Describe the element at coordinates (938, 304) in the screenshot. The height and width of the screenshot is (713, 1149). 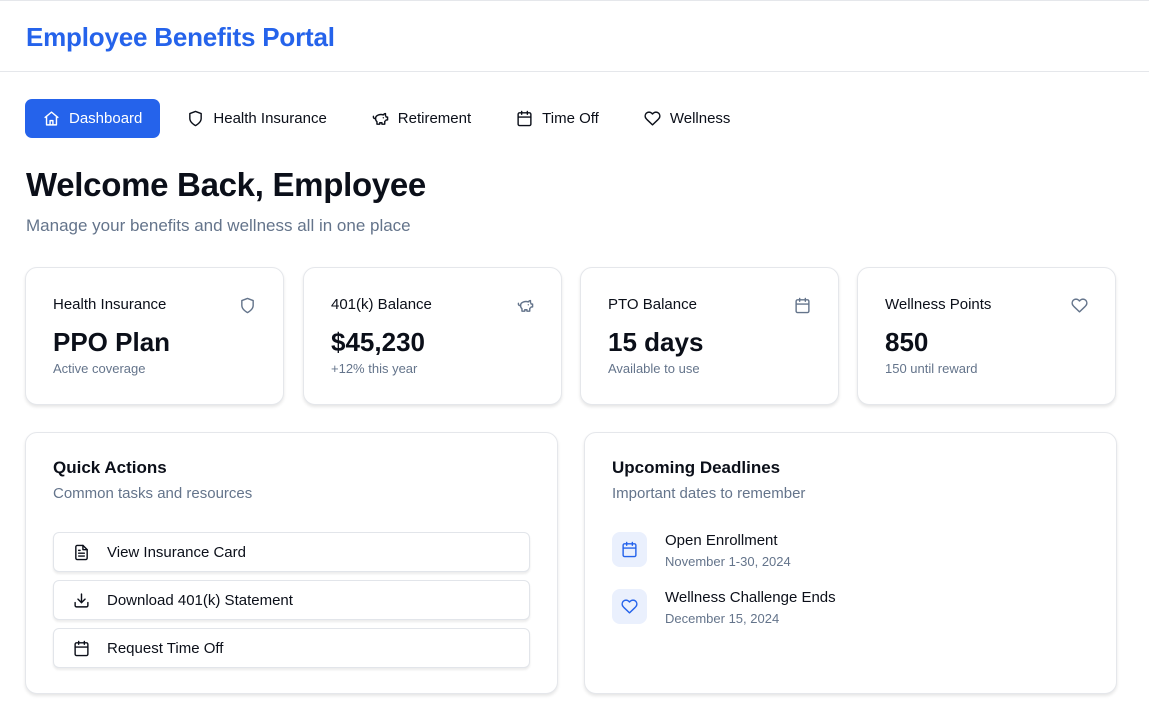
I see `stat-label: Wellness Points` at that location.